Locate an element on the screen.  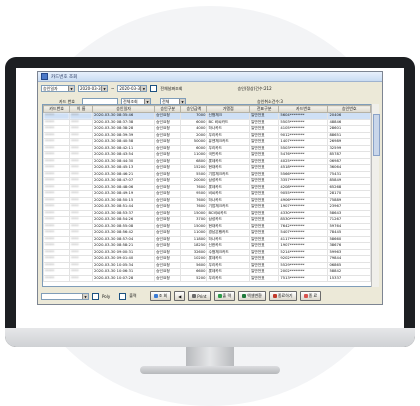
scrollbar-thumb is located at coordinates (376, 135).